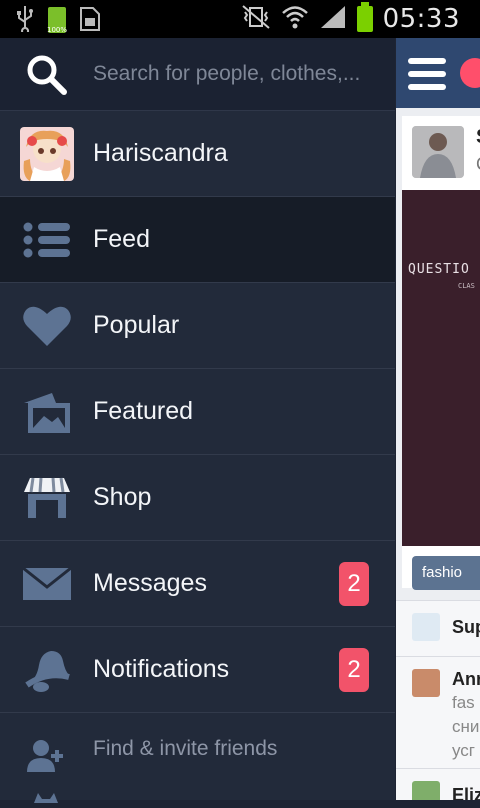 The height and width of the screenshot is (808, 480). What do you see at coordinates (47, 412) in the screenshot?
I see `photos-icon` at bounding box center [47, 412].